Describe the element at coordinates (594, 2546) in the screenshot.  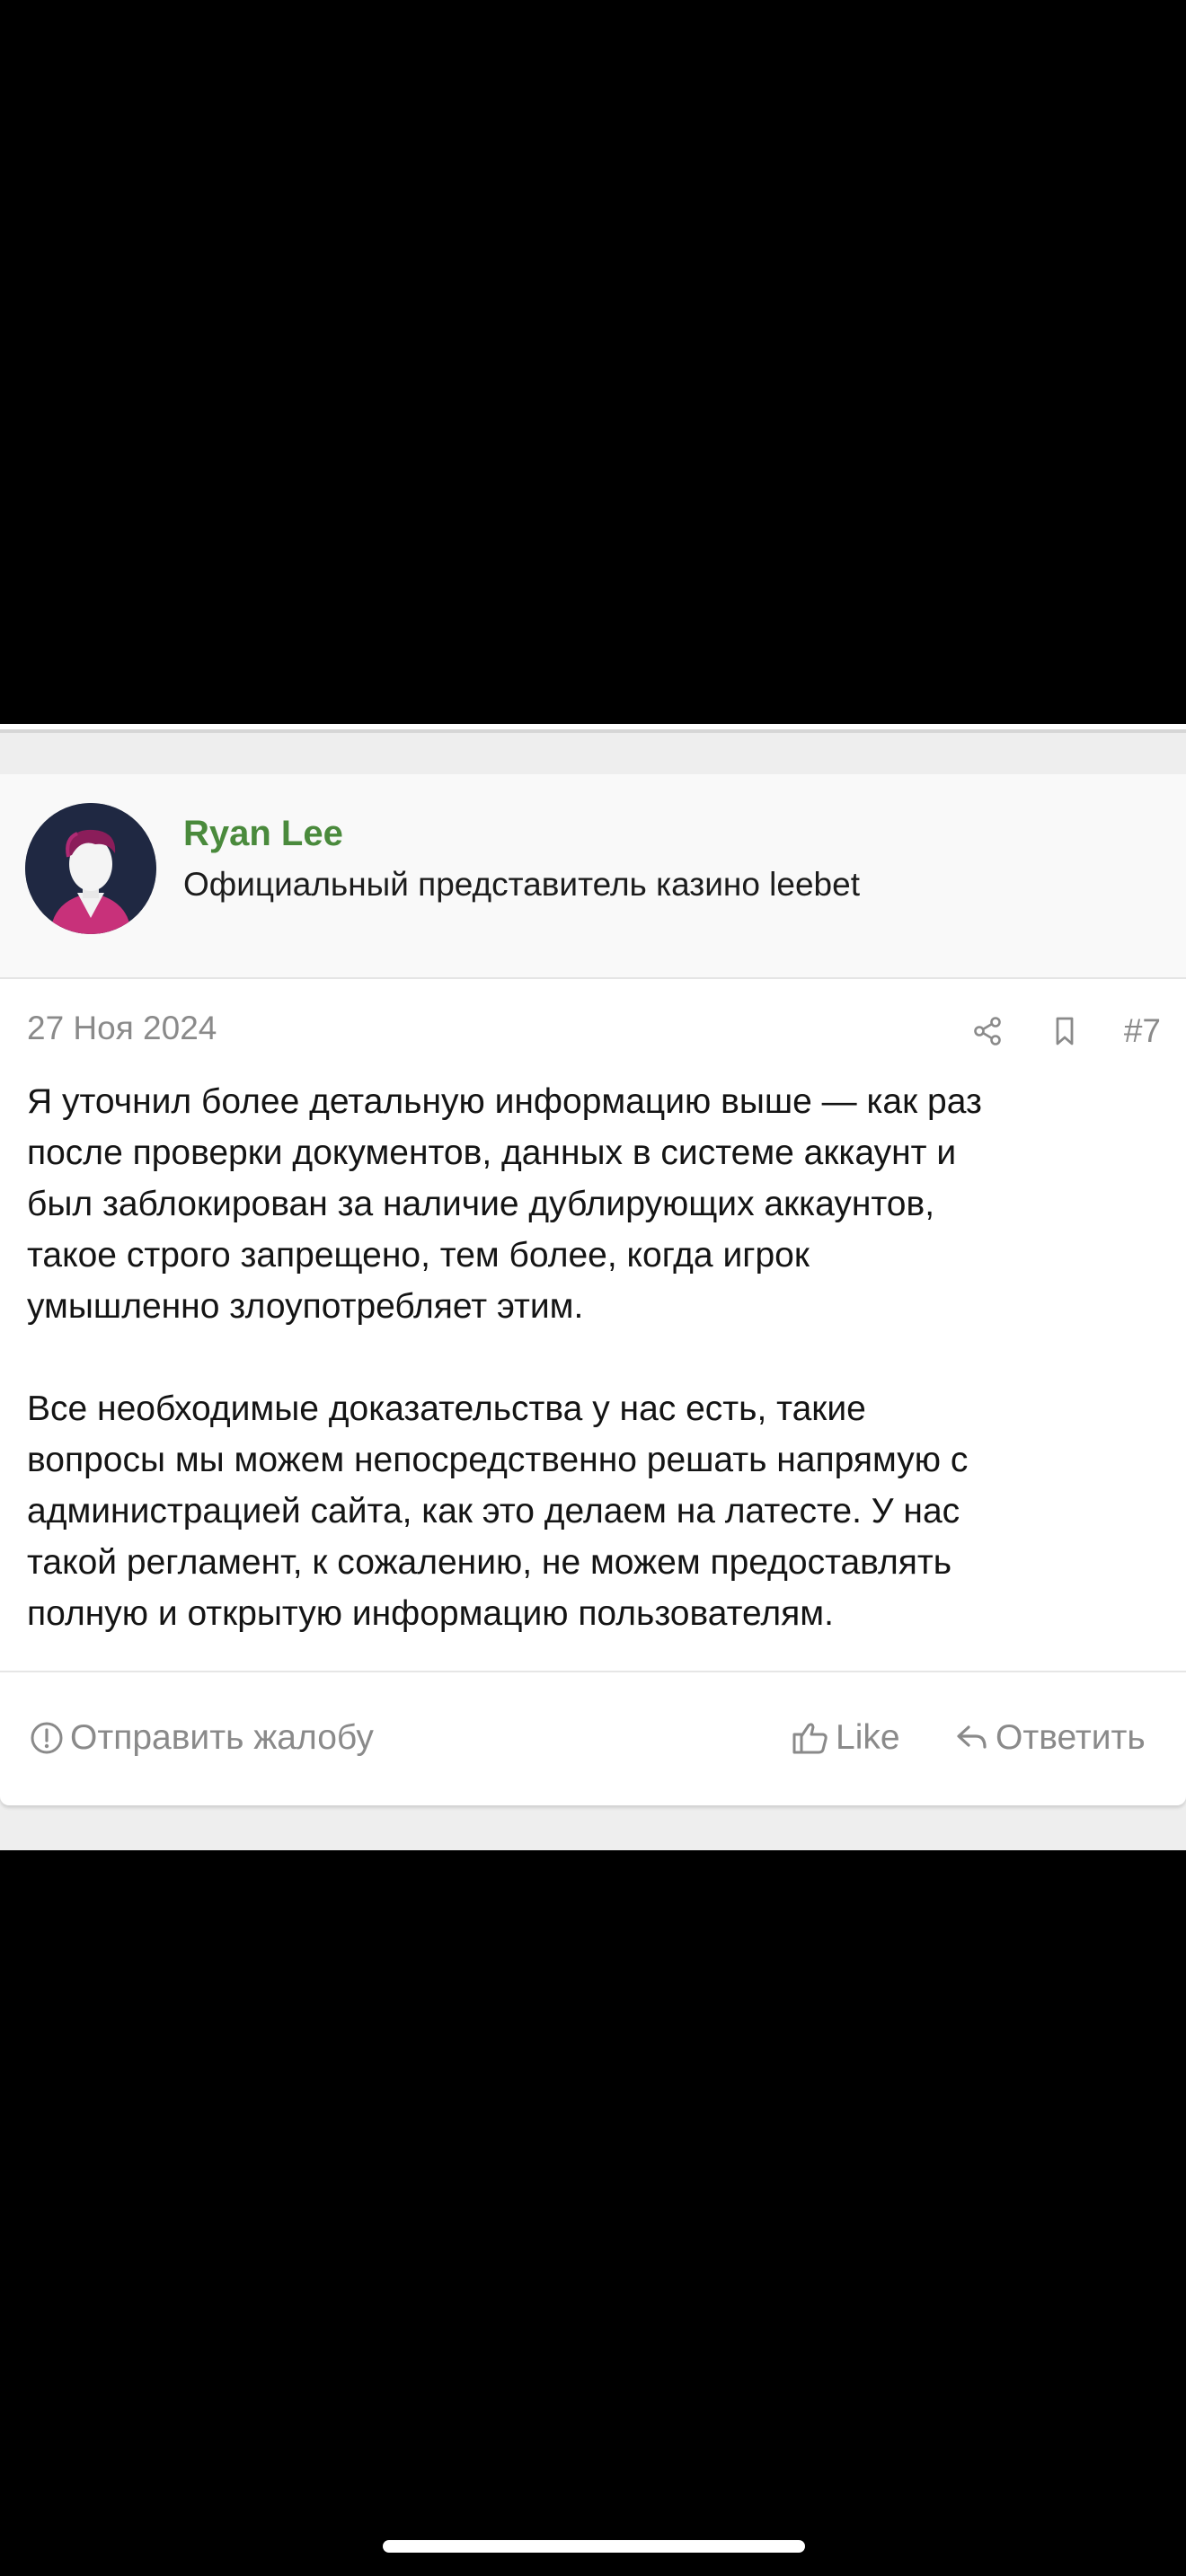
I see `home-indicator` at that location.